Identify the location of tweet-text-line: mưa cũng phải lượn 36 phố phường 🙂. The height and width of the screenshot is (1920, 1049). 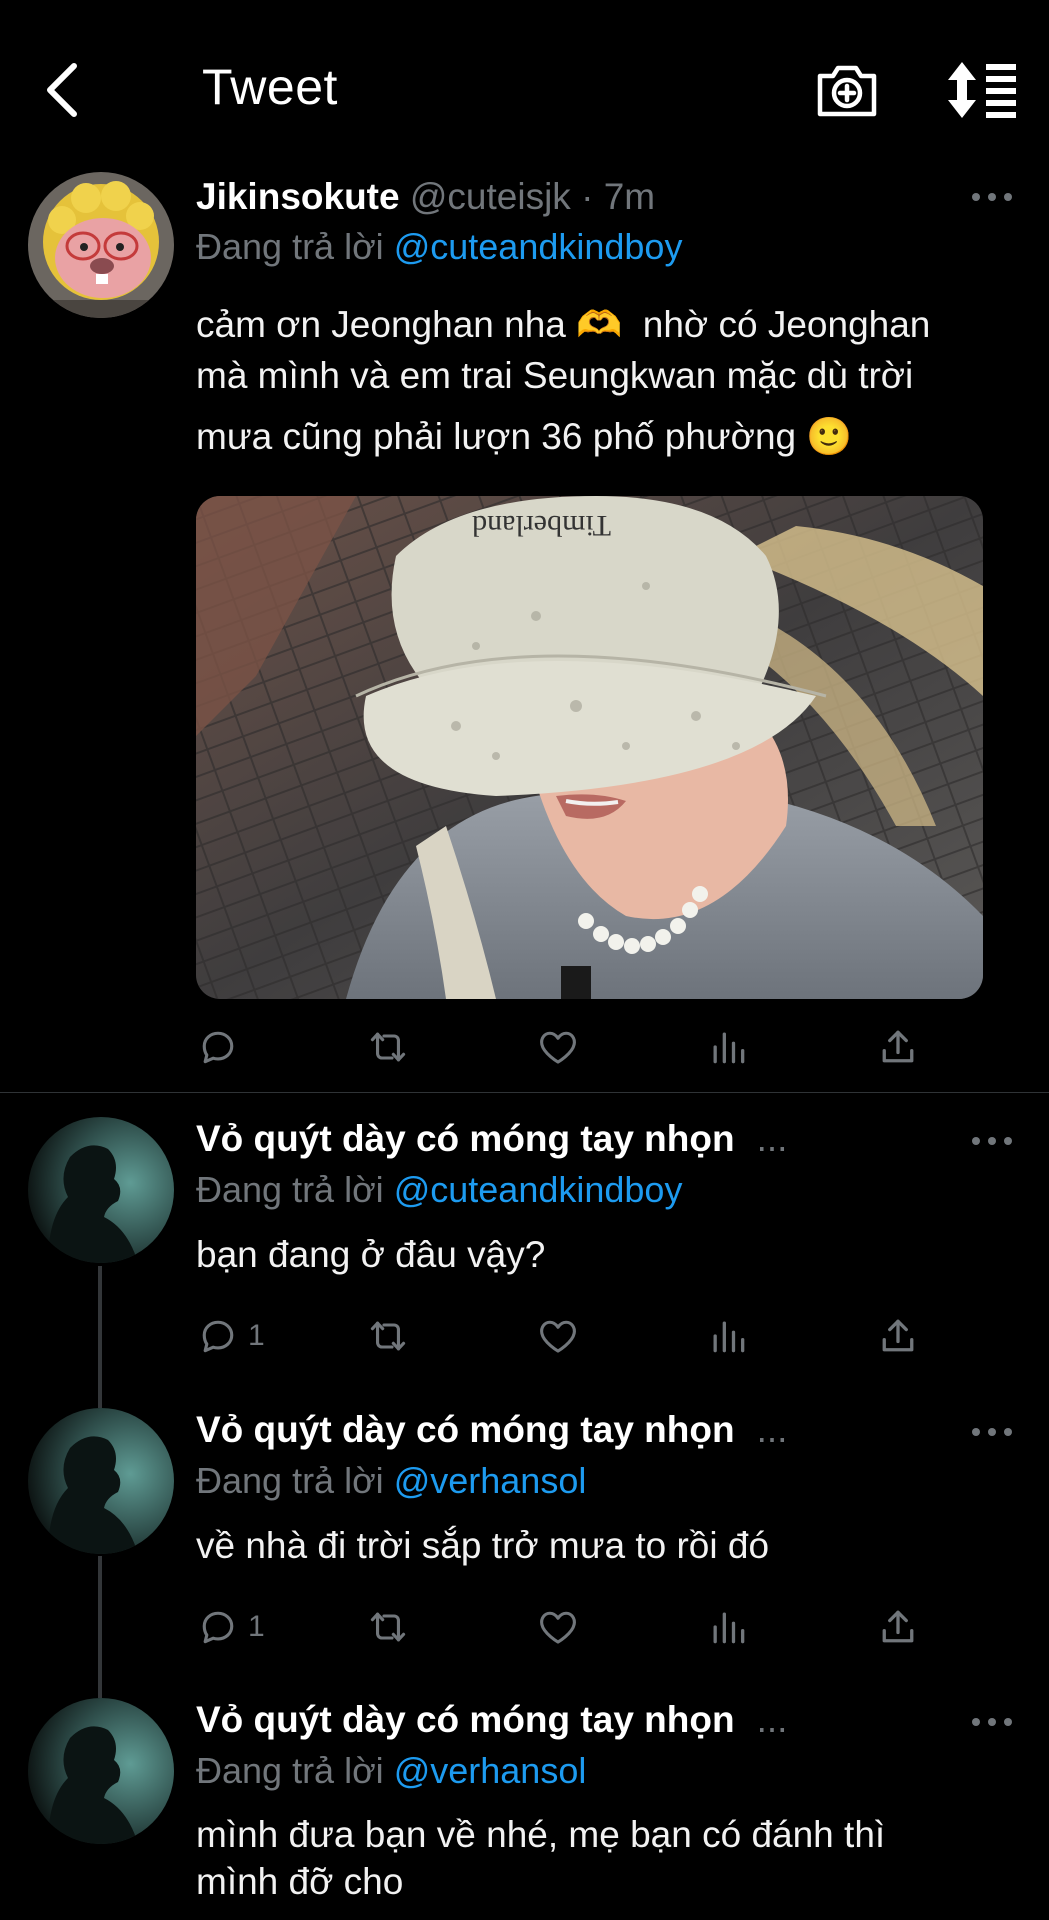
(524, 436).